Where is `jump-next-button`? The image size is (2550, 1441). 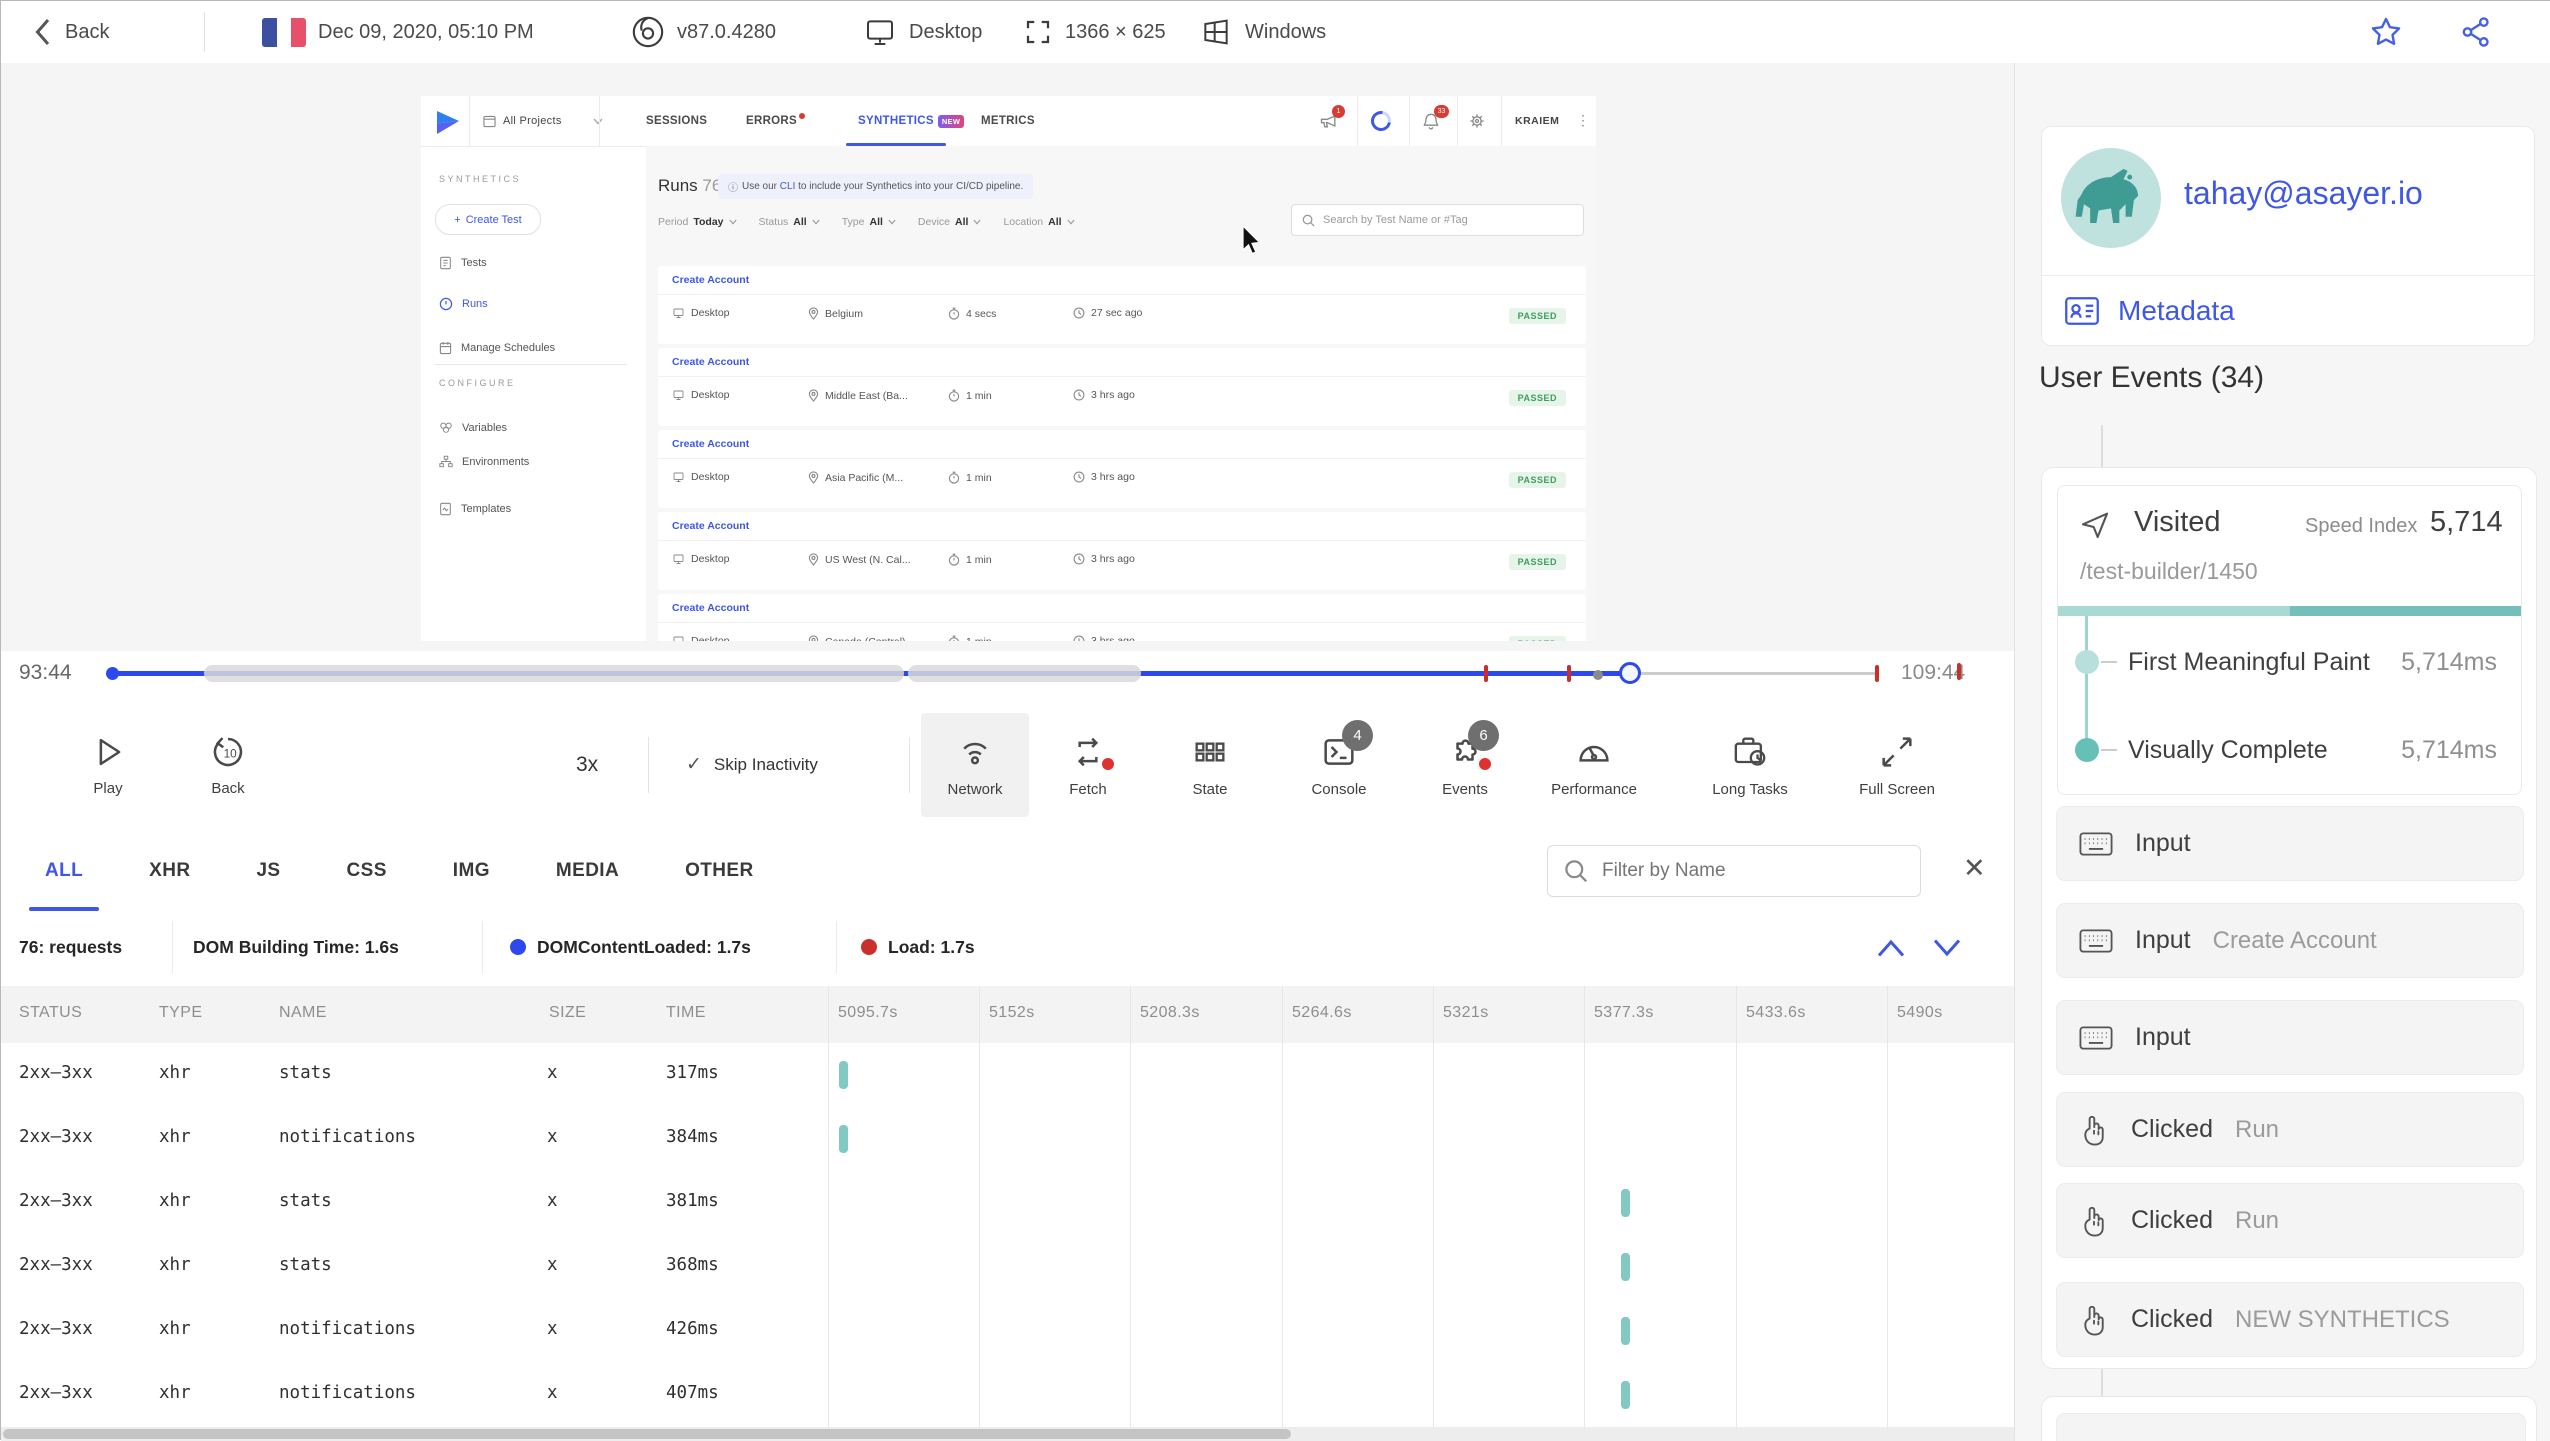
jump-next-button is located at coordinates (1947, 948).